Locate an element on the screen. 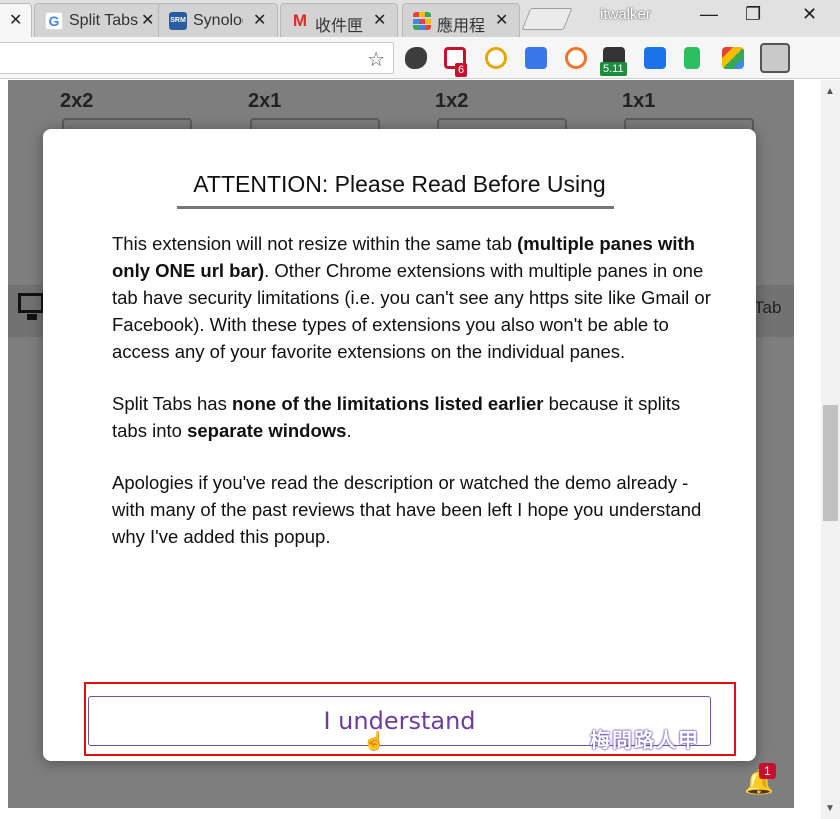 This screenshot has height=819, width=840. synology-srm-icon: SRM is located at coordinates (178, 21).